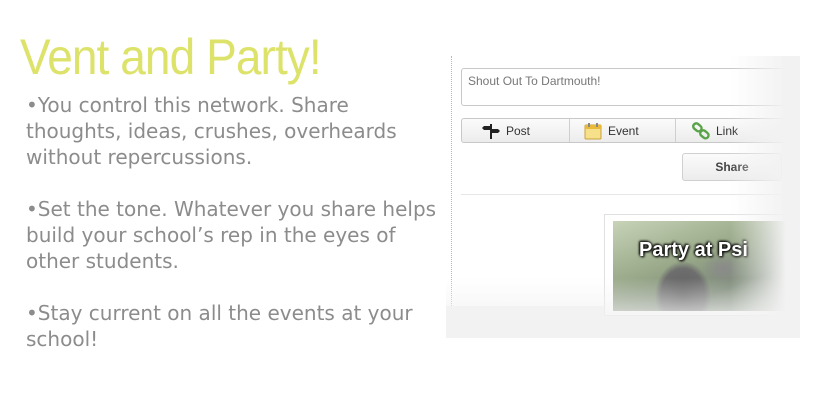 Image resolution: width=820 pixels, height=400 pixels. Describe the element at coordinates (701, 130) in the screenshot. I see `chain-link-icon` at that location.